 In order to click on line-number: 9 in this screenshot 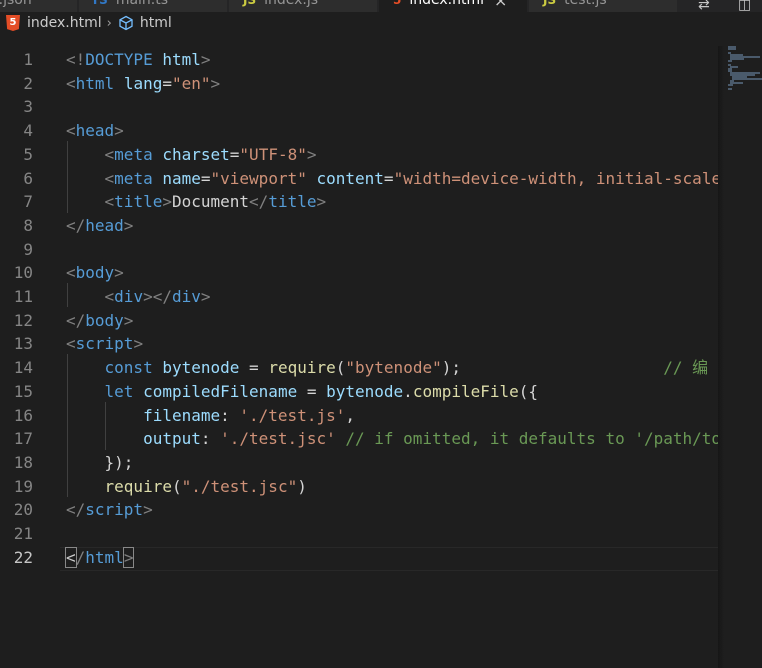, I will do `click(28, 249)`.